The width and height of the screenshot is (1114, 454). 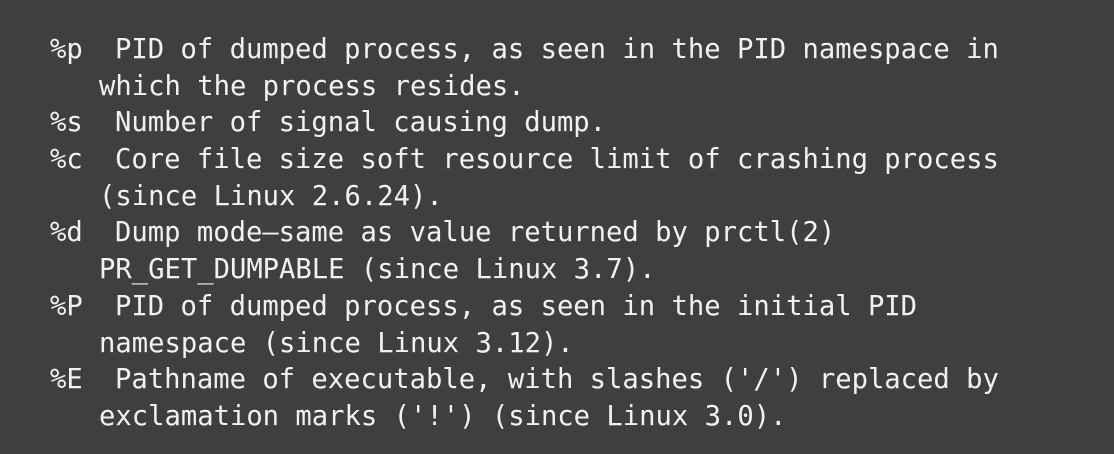 I want to click on specifier-code: %c, so click(x=66, y=160).